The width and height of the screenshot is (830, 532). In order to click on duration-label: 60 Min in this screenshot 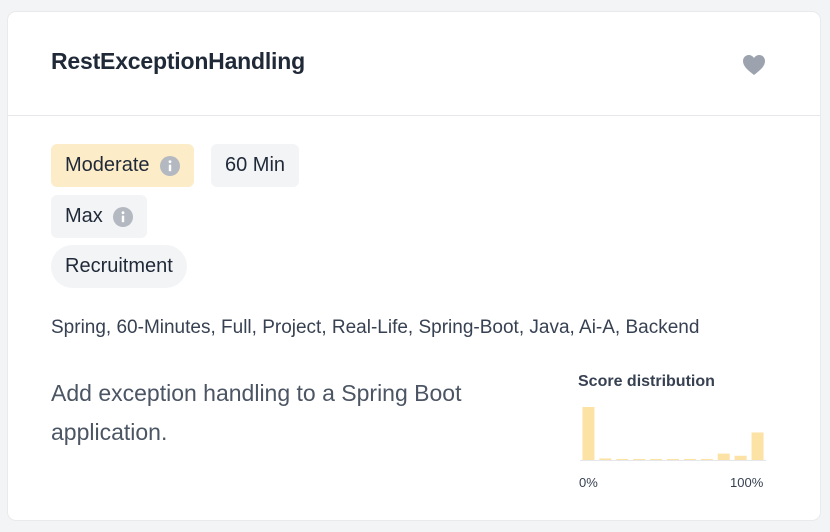, I will do `click(255, 165)`.